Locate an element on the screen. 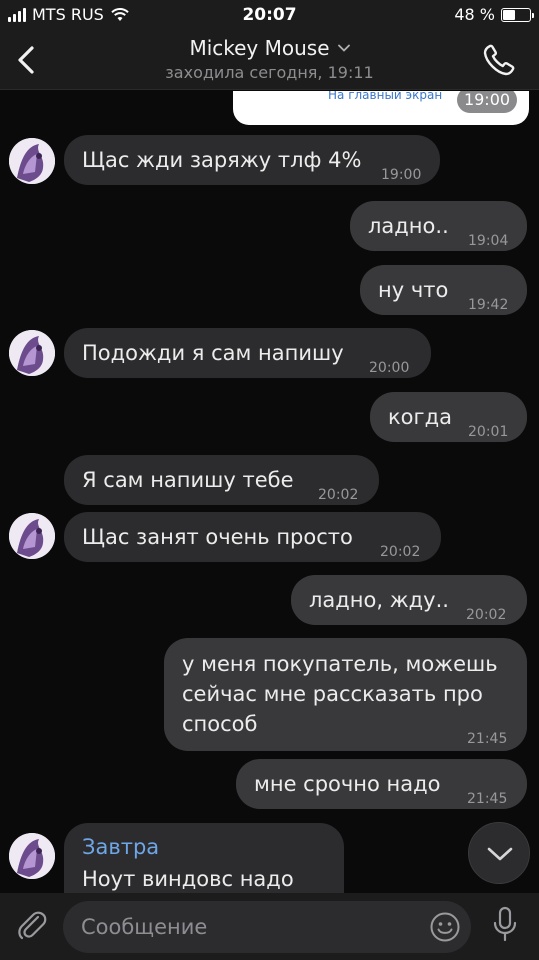 Image resolution: width=539 pixels, height=960 pixels. message-text: ну что is located at coordinates (413, 290).